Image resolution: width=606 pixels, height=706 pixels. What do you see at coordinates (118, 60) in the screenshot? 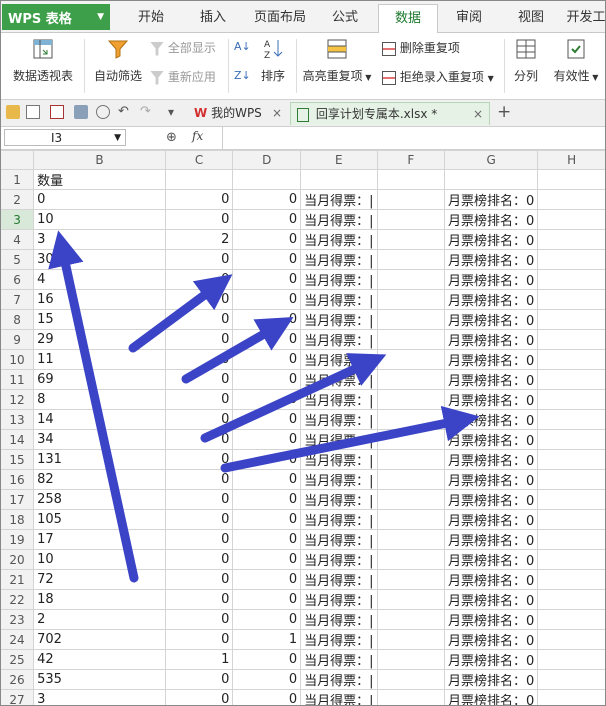
I see `autofilter-button: 自动筛选` at bounding box center [118, 60].